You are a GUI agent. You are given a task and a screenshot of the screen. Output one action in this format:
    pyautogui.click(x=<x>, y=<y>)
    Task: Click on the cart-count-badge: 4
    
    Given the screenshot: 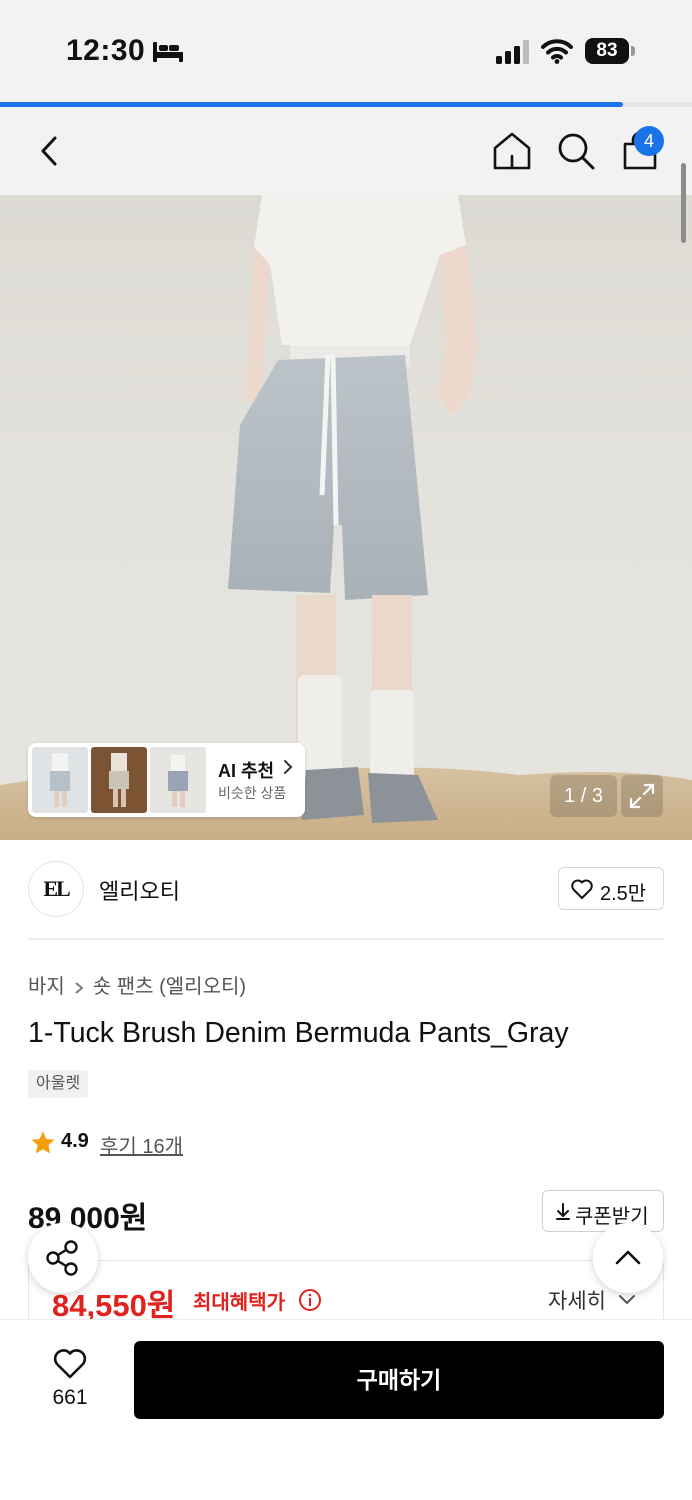 What is the action you would take?
    pyautogui.click(x=649, y=141)
    